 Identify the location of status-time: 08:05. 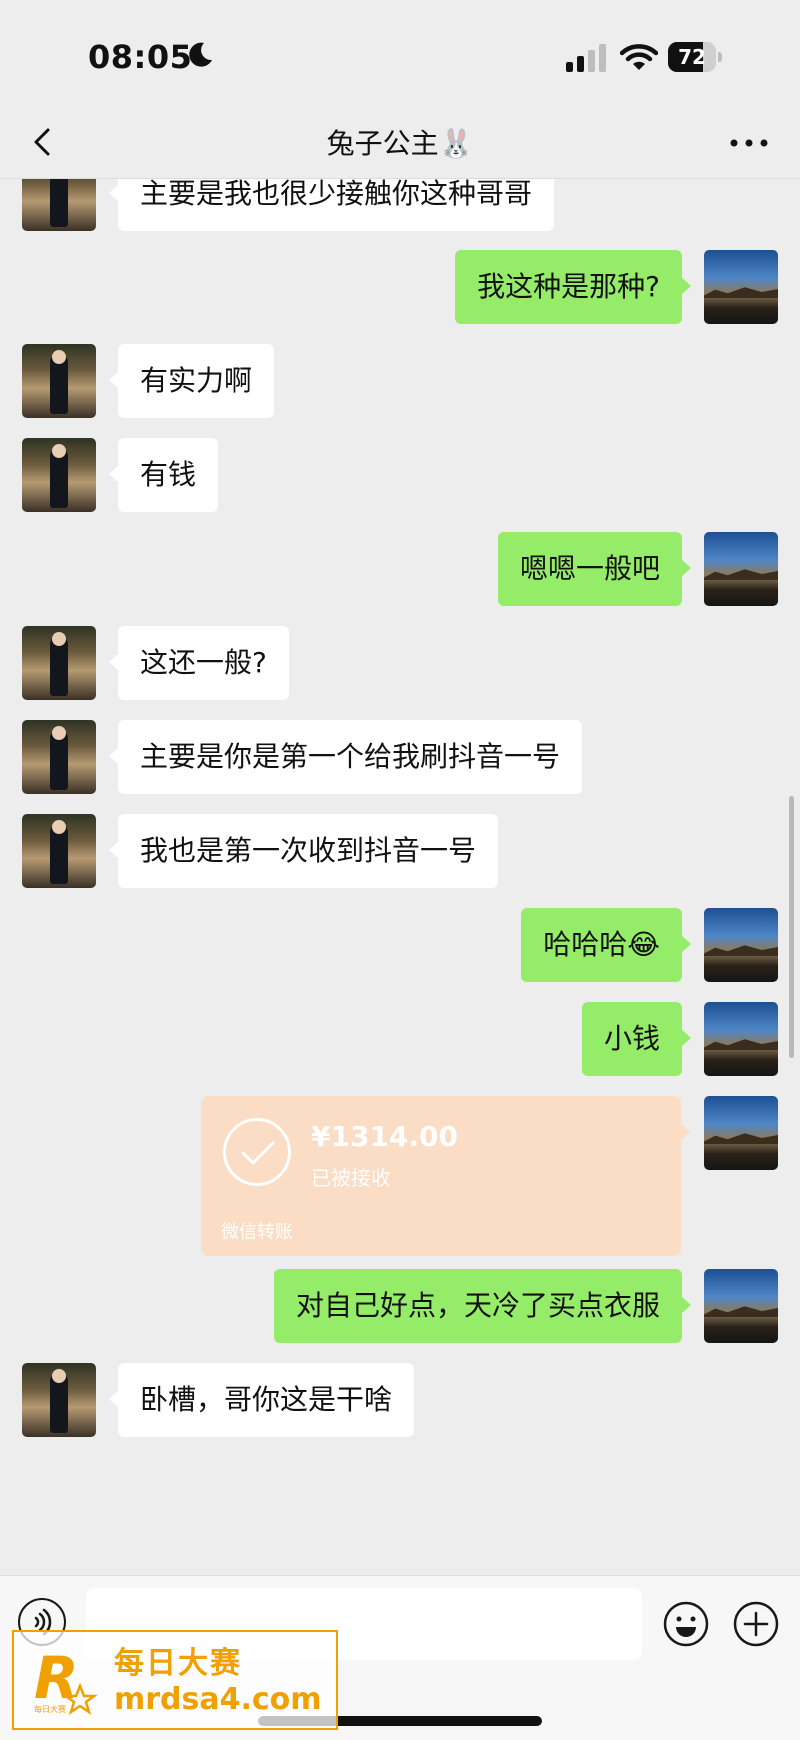
(140, 57).